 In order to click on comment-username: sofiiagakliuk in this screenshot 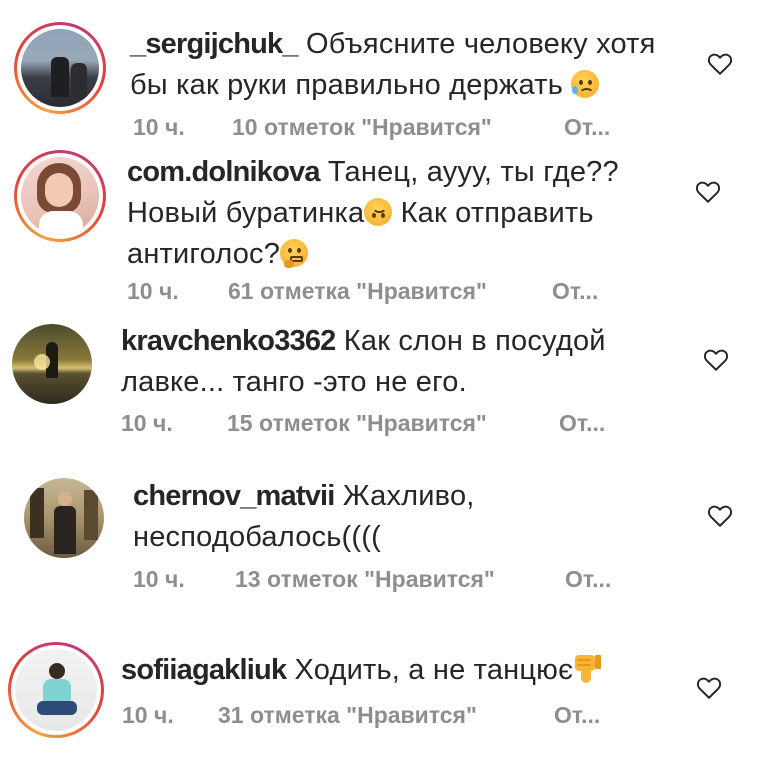, I will do `click(204, 670)`.